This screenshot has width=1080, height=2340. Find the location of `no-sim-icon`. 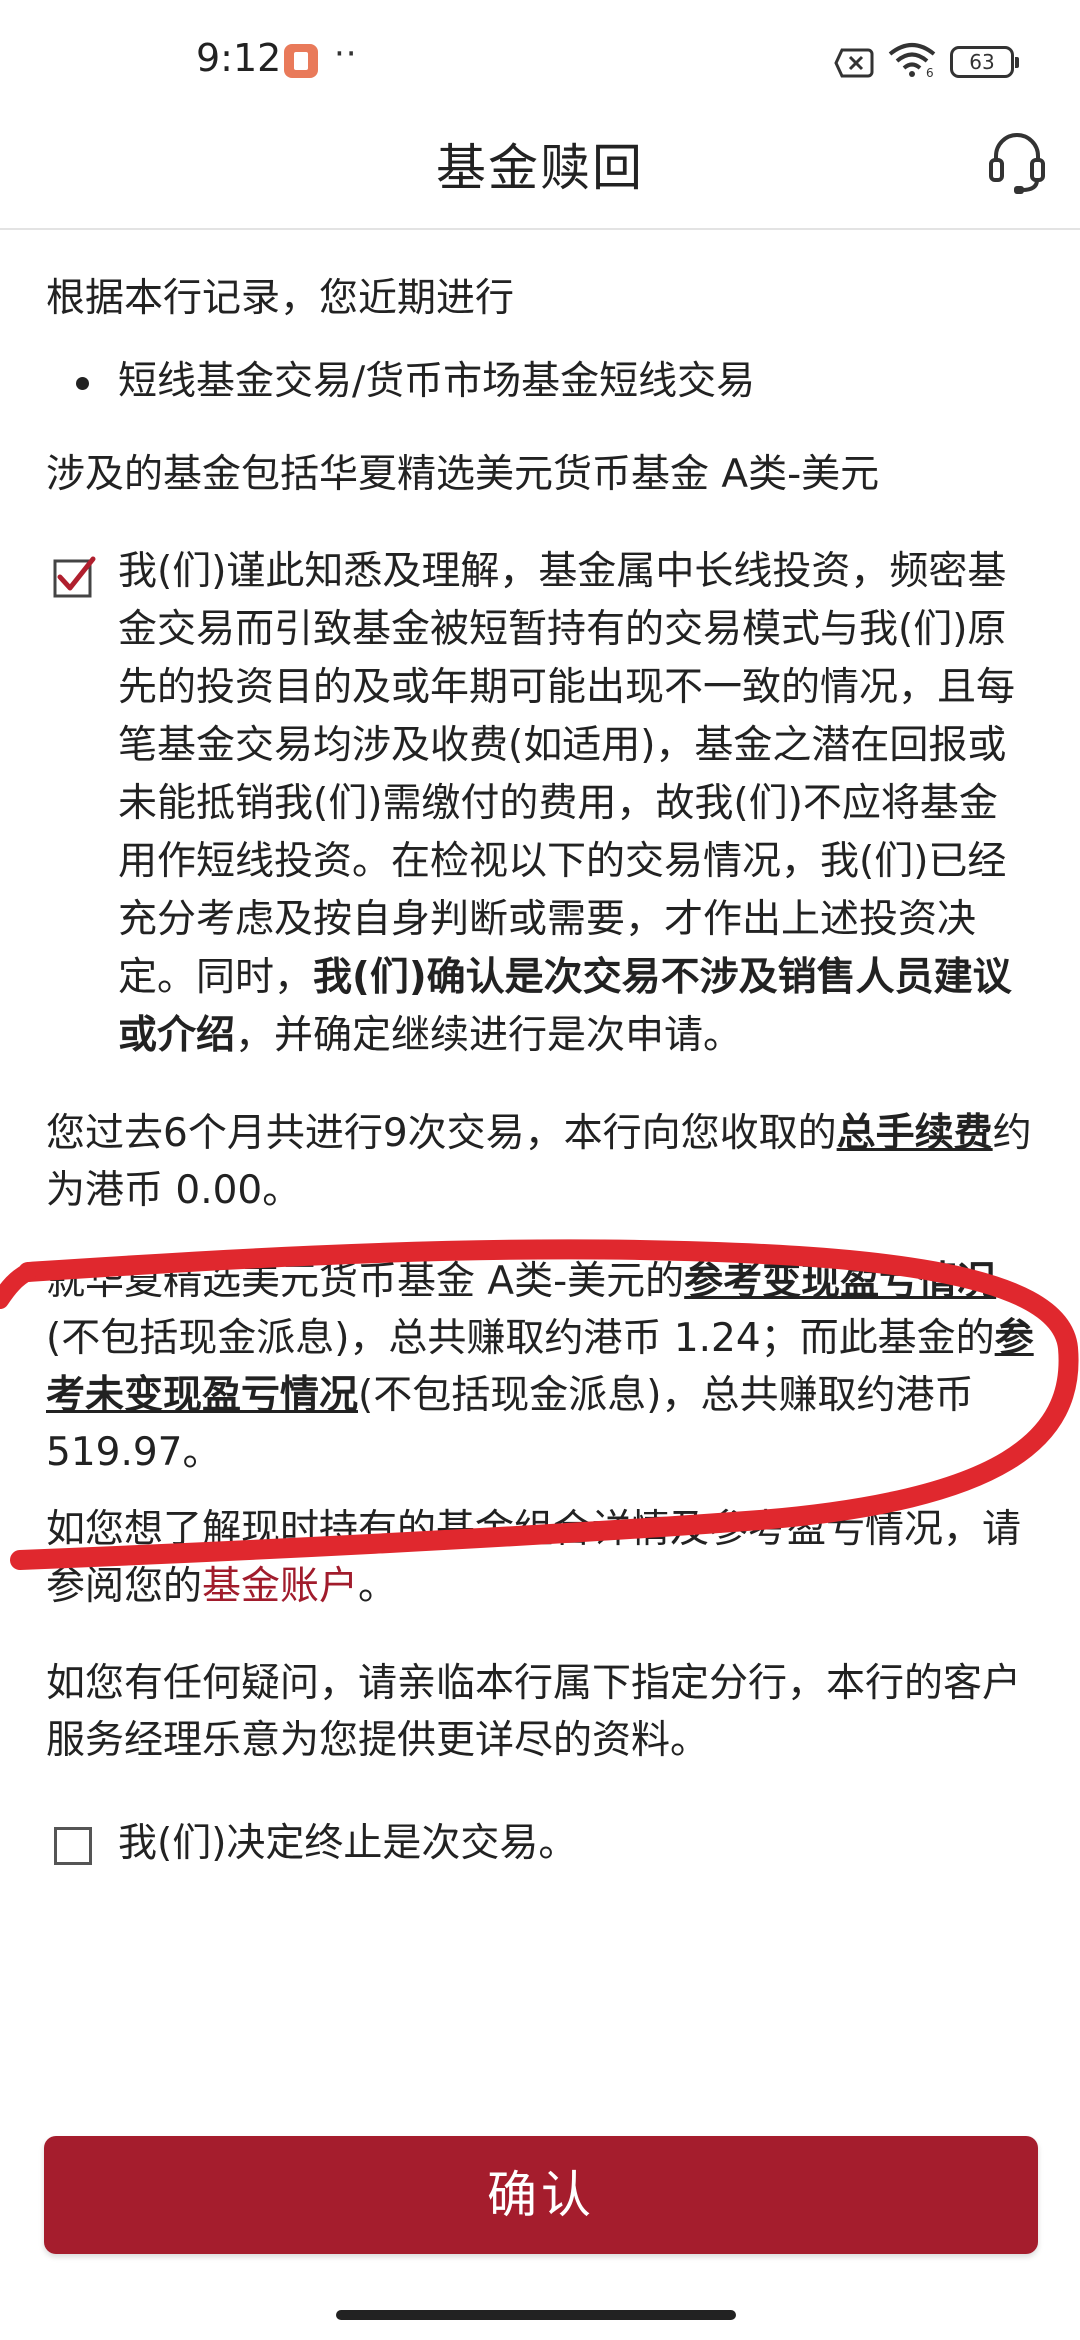

no-sim-icon is located at coordinates (854, 63).